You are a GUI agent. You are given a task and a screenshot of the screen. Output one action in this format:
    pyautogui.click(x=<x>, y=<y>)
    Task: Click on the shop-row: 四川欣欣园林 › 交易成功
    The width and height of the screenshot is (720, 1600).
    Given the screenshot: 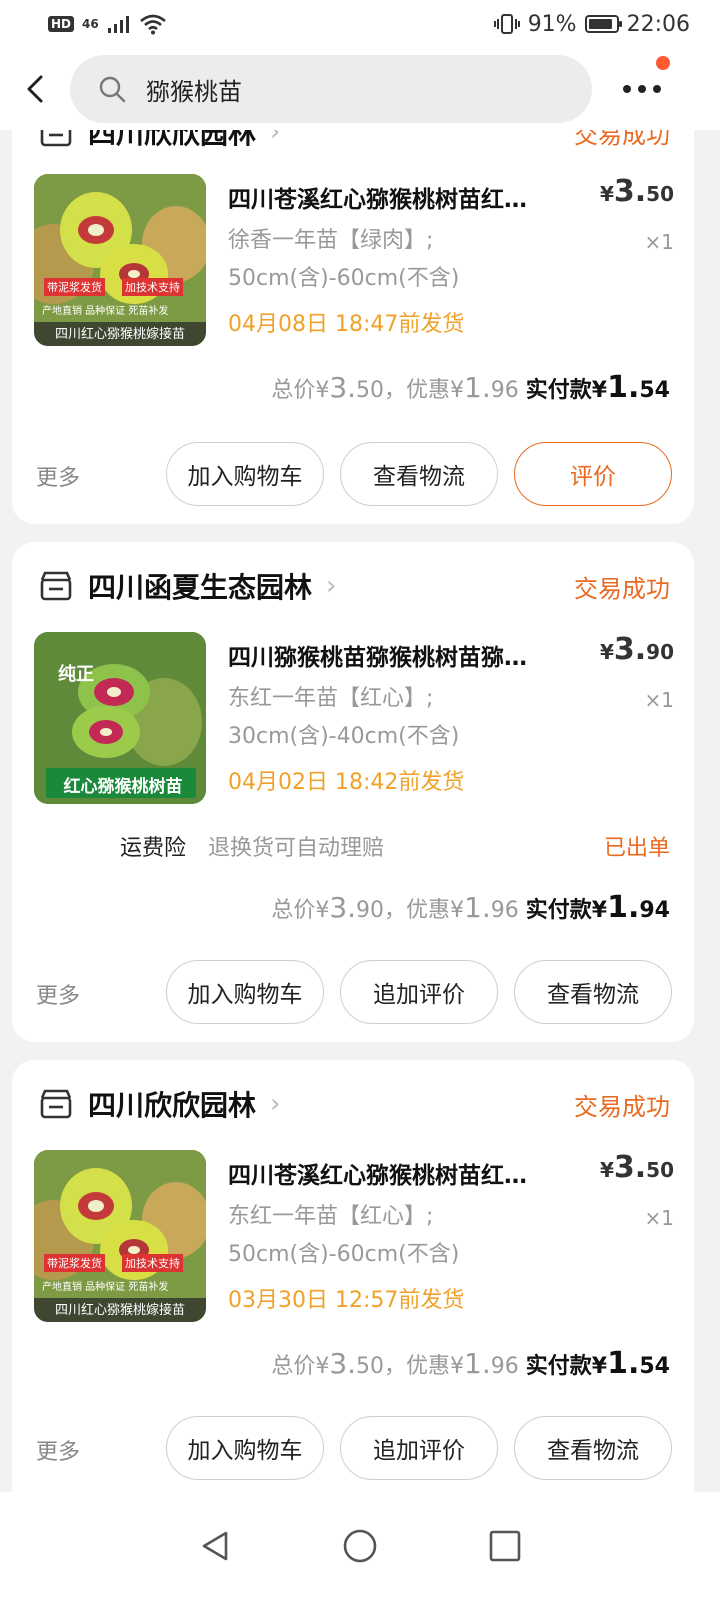 What is the action you would take?
    pyautogui.click(x=354, y=1104)
    